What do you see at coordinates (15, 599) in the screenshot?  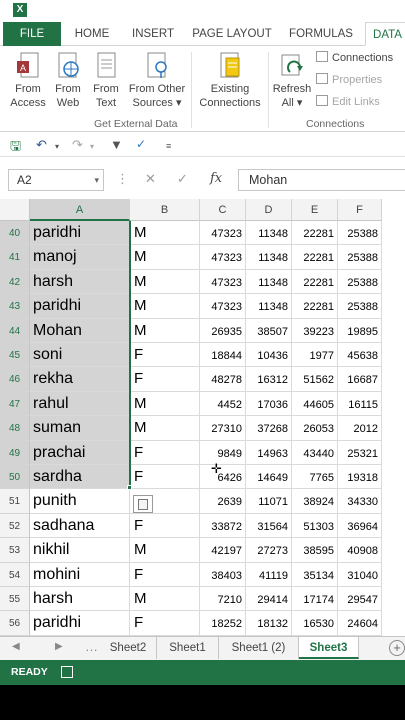 I see `row-number: 55` at bounding box center [15, 599].